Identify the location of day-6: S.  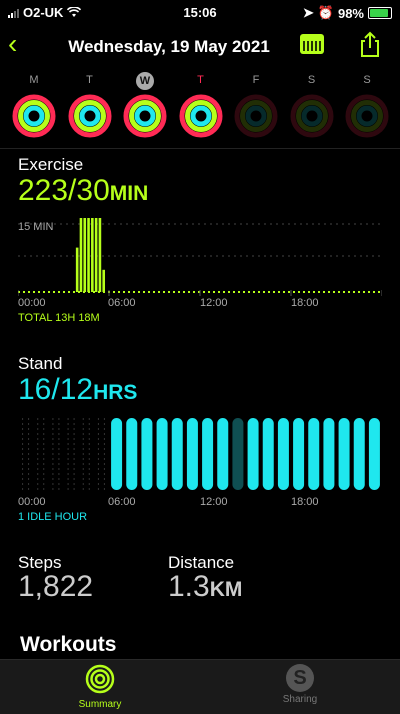
(367, 107).